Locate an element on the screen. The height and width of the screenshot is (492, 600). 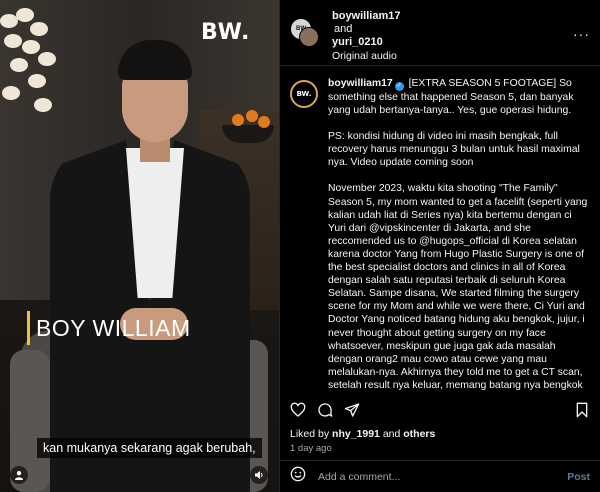
video-subtitle: kan mukanya sekarang agak berubah, is located at coordinates (149, 448).